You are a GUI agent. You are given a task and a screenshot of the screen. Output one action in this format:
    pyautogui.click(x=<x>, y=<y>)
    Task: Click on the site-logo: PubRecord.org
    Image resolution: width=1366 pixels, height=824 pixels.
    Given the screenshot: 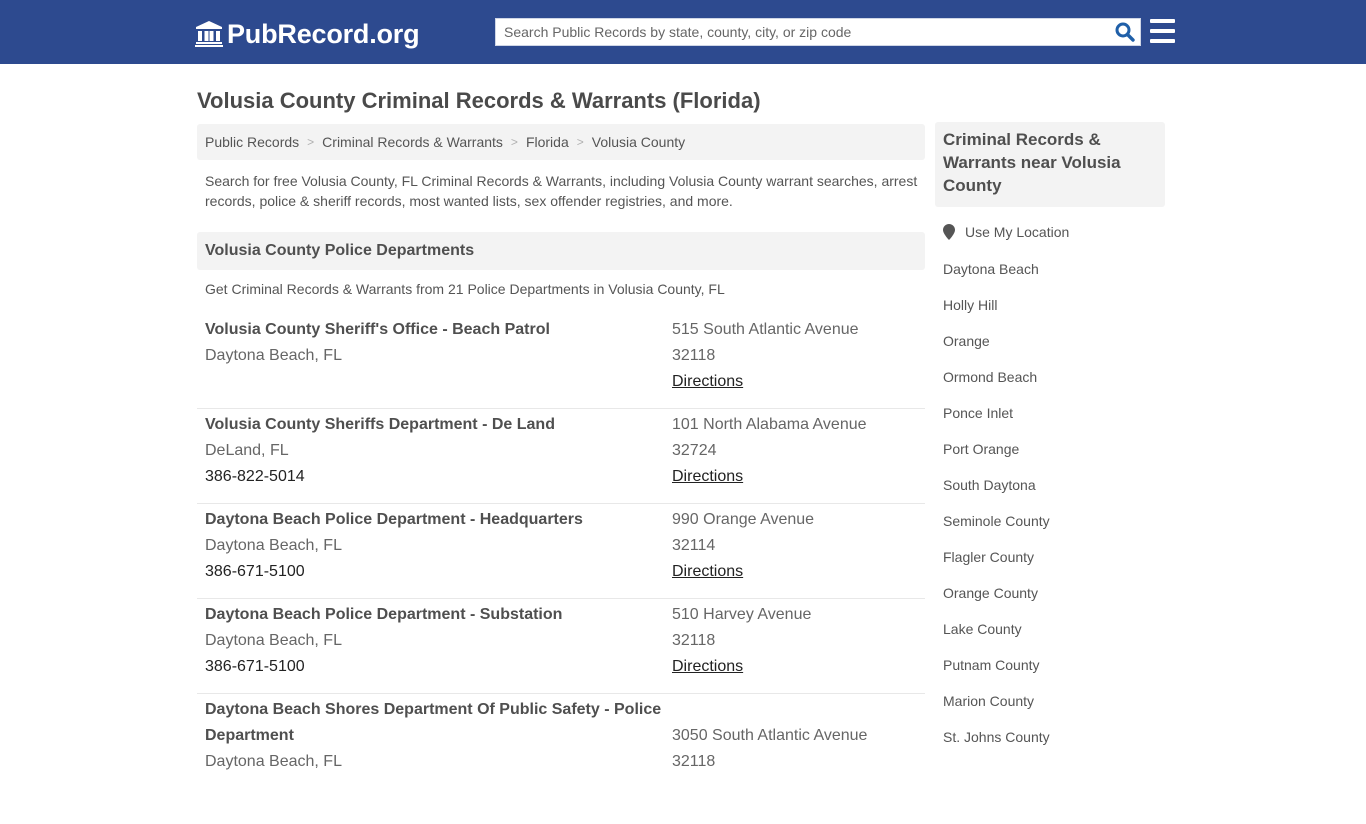 What is the action you would take?
    pyautogui.click(x=307, y=34)
    